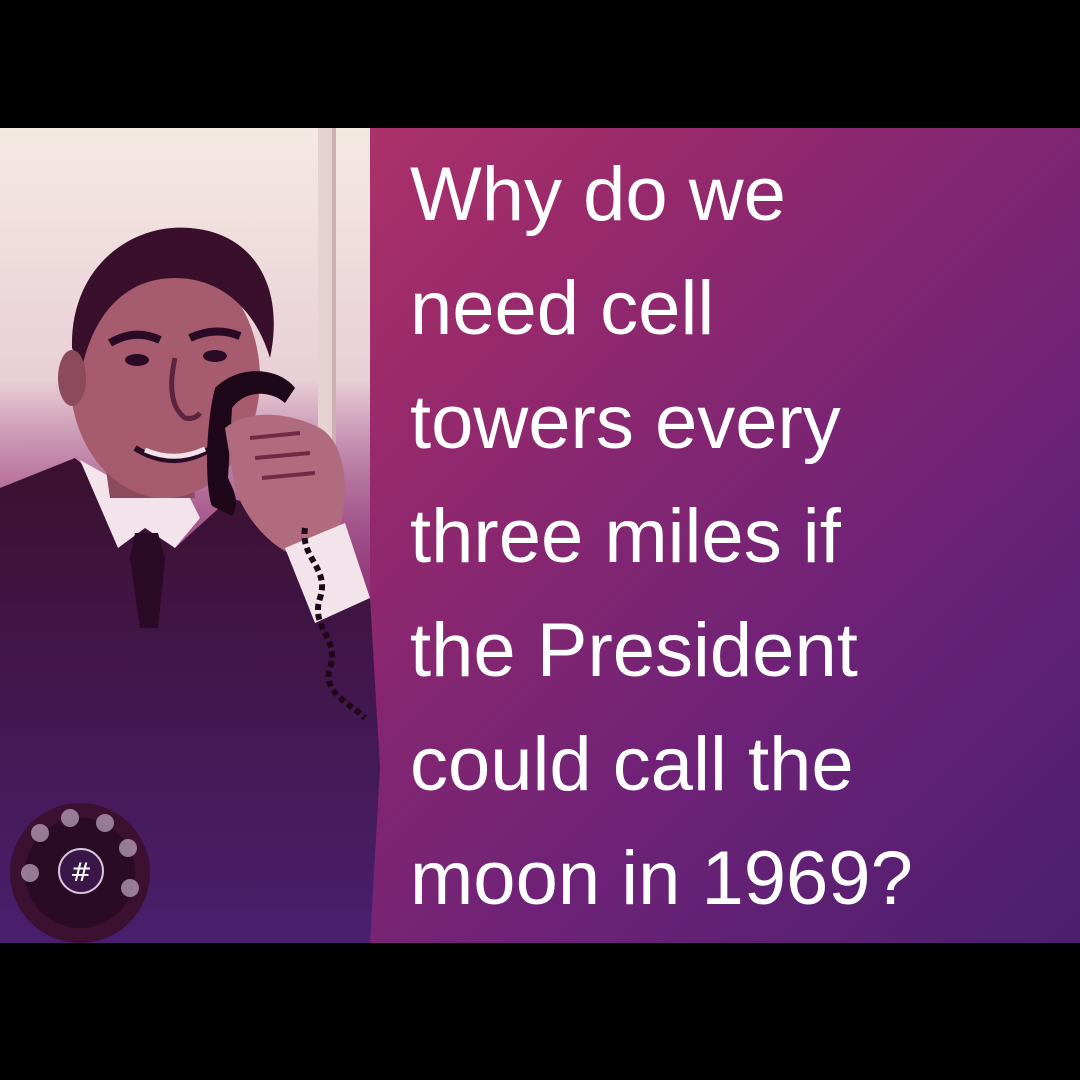  I want to click on hashtag-icon: #, so click(81, 871).